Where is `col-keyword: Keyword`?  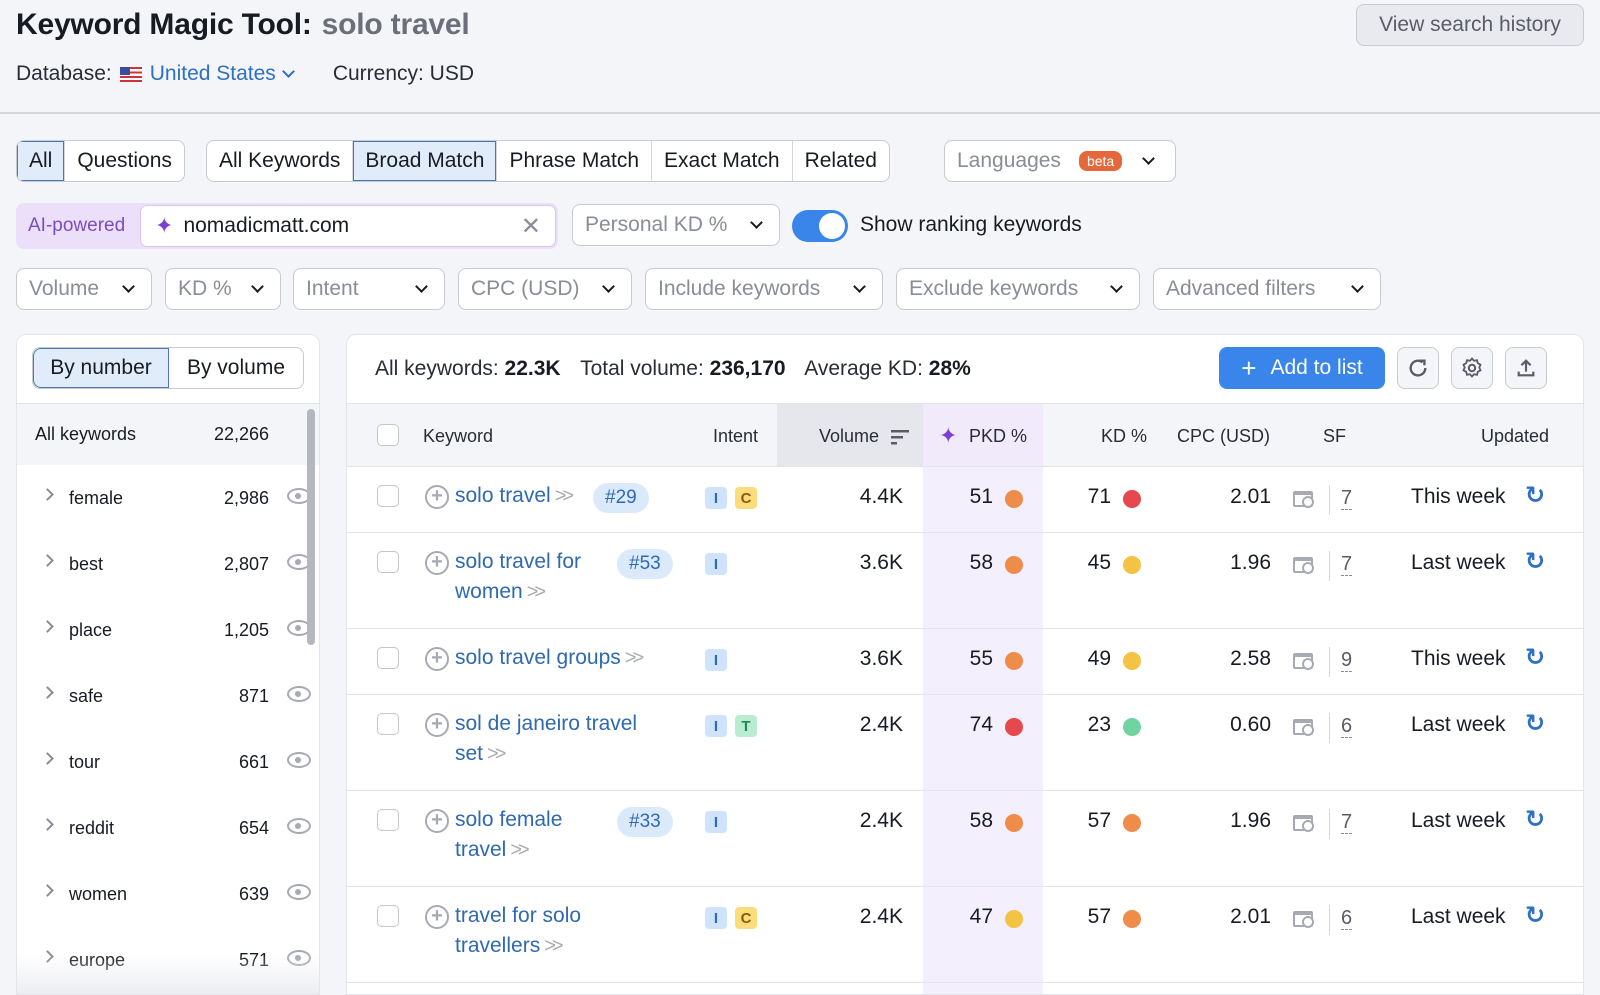 col-keyword: Keyword is located at coordinates (458, 436).